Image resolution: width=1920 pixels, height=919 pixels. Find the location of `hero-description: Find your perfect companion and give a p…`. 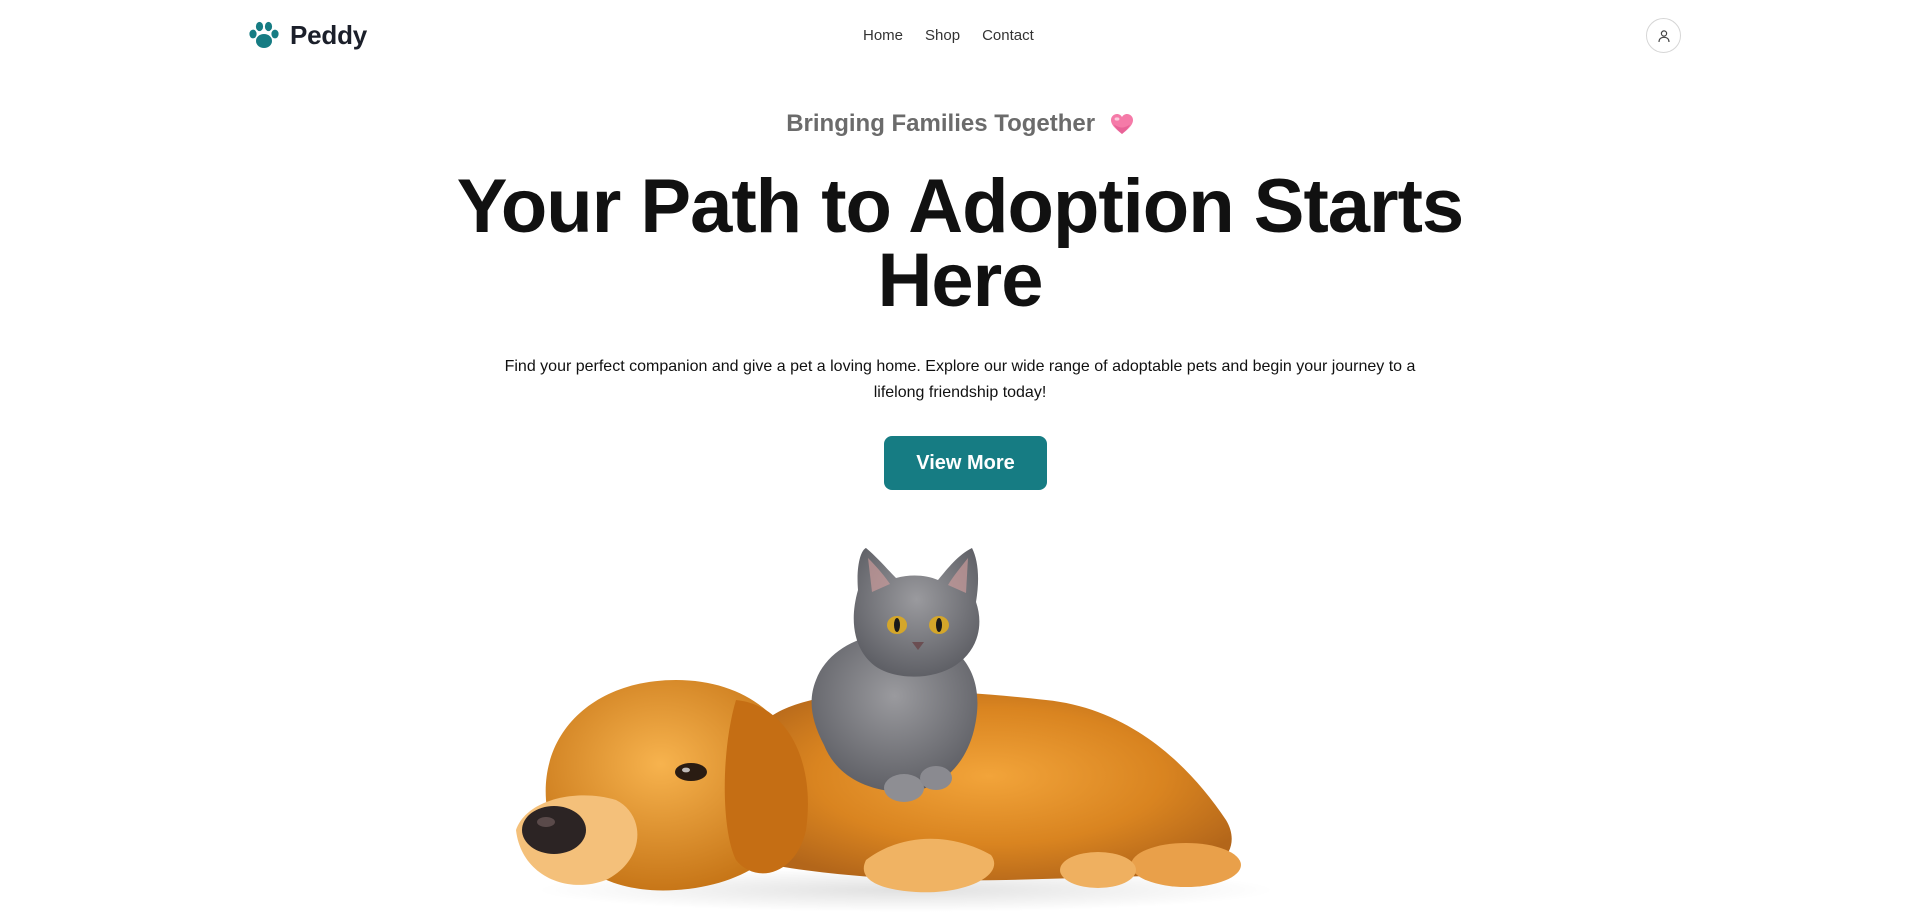

hero-description: Find your perfect companion and give a p… is located at coordinates (960, 379).